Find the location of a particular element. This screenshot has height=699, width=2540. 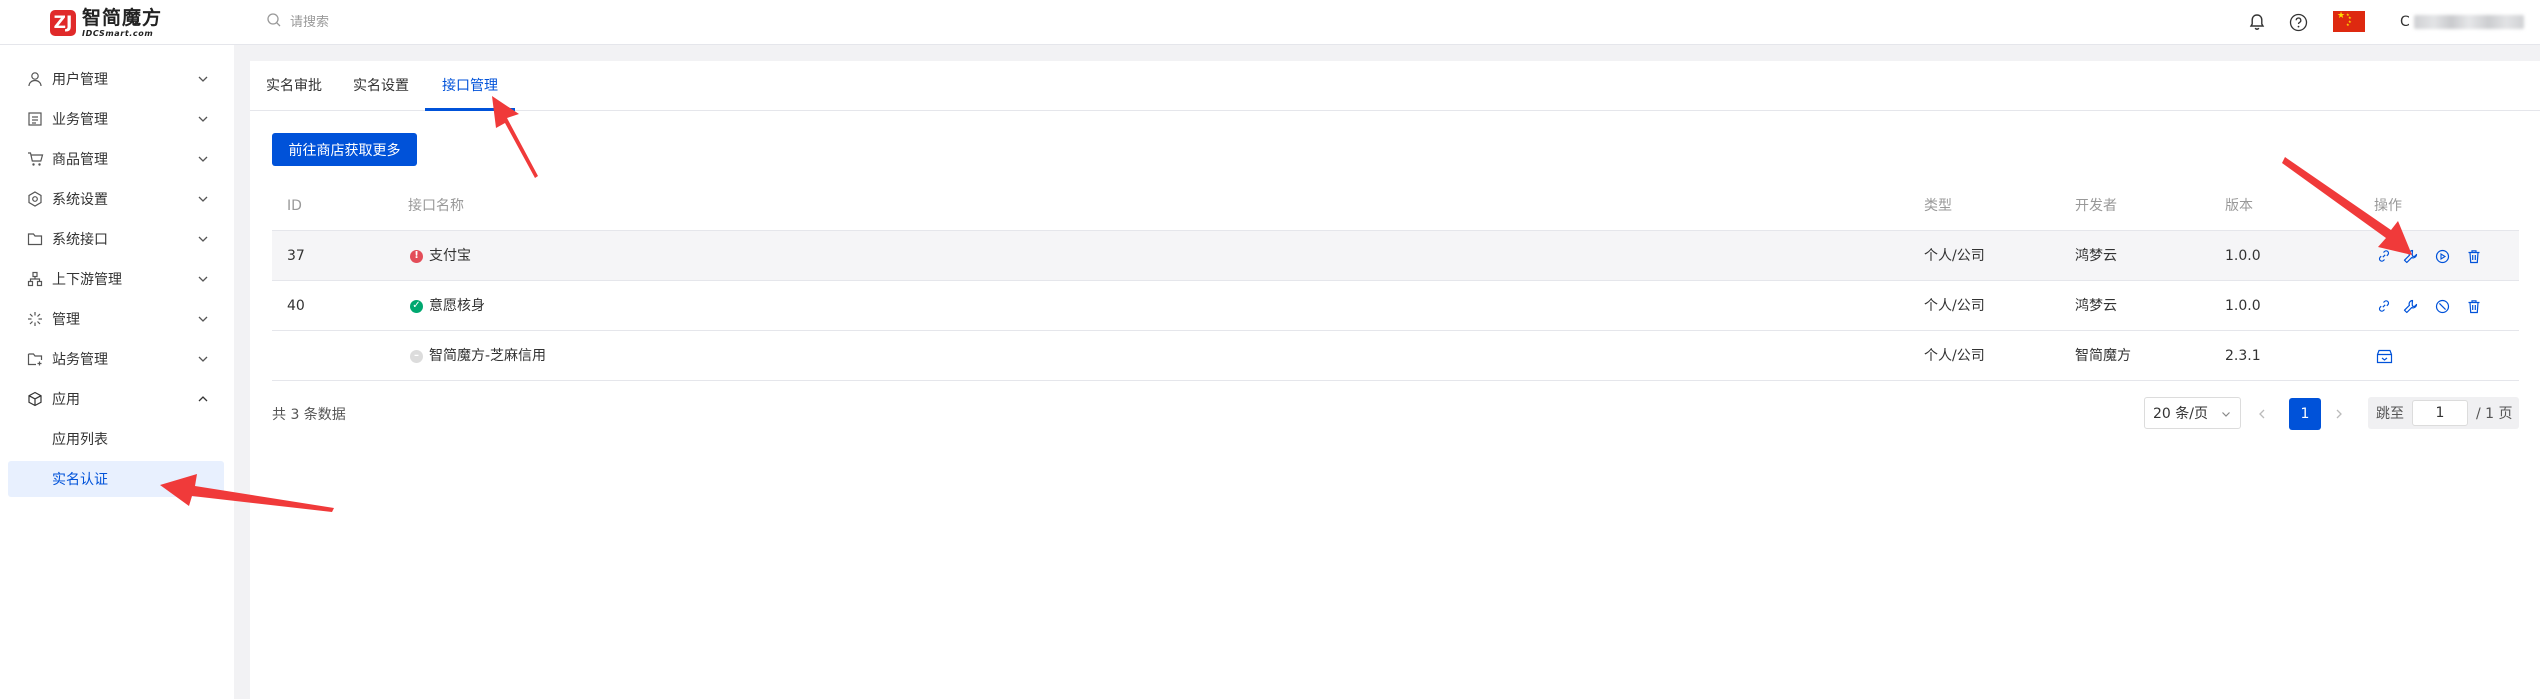

chevron-left-icon is located at coordinates (2262, 414).